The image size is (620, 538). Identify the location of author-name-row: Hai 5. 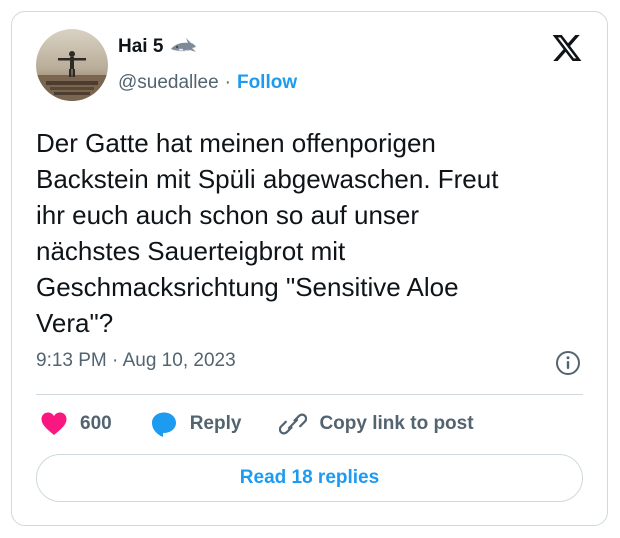
(157, 47).